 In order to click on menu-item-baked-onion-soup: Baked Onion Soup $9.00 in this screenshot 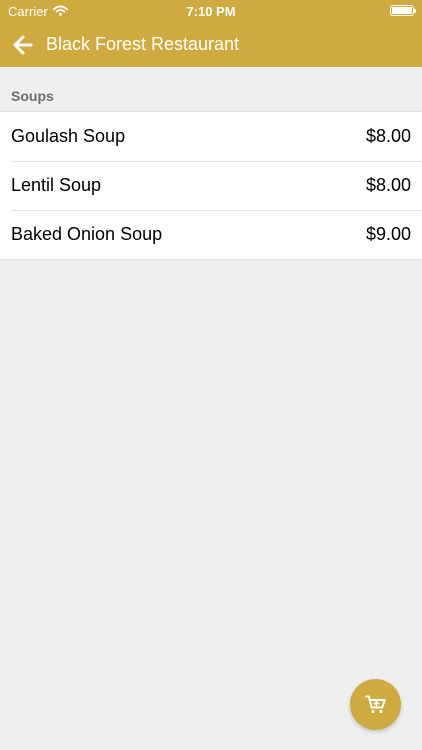, I will do `click(211, 234)`.